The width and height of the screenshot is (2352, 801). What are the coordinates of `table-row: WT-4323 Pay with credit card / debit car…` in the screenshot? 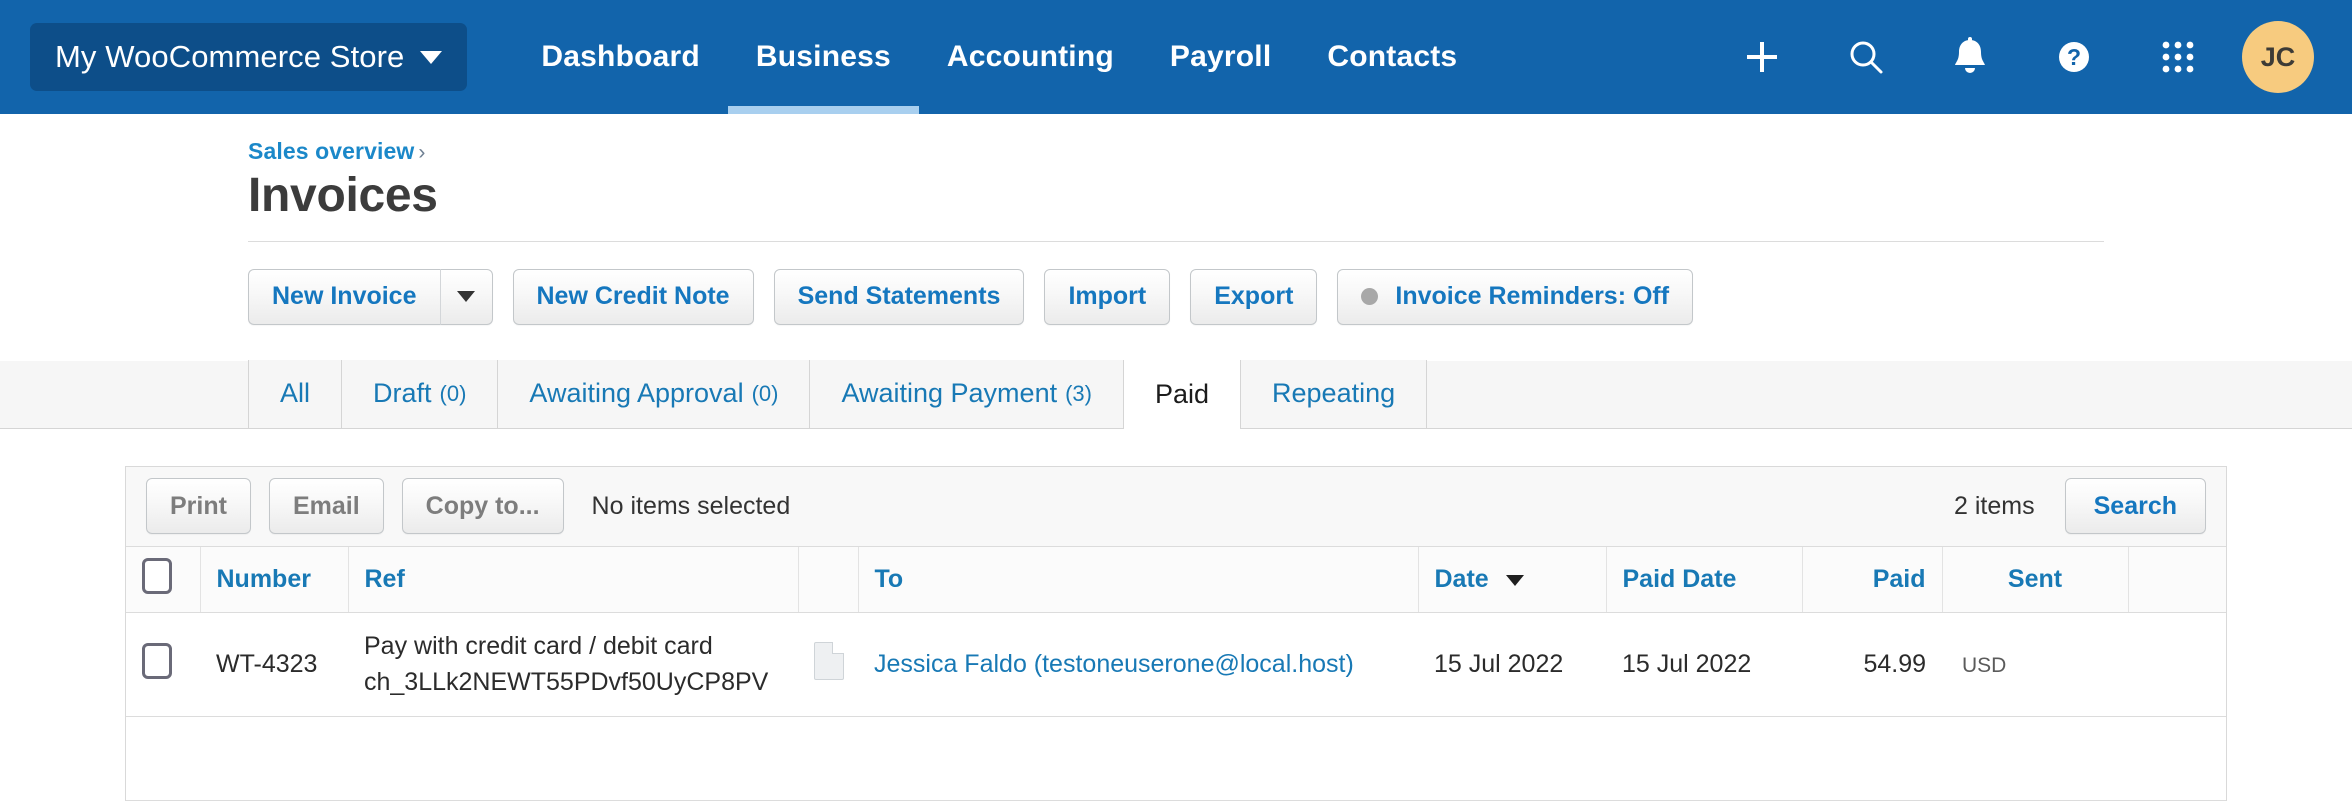 It's located at (1176, 665).